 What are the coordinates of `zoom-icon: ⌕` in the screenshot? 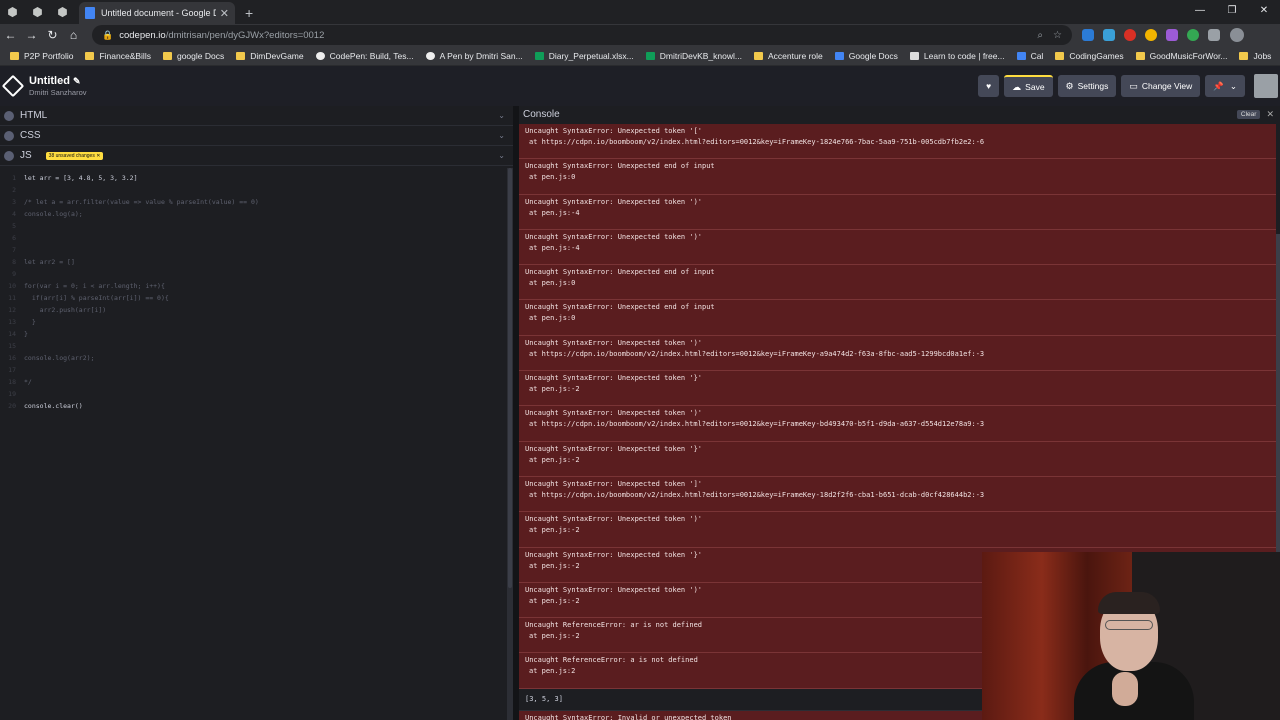 It's located at (1040, 35).